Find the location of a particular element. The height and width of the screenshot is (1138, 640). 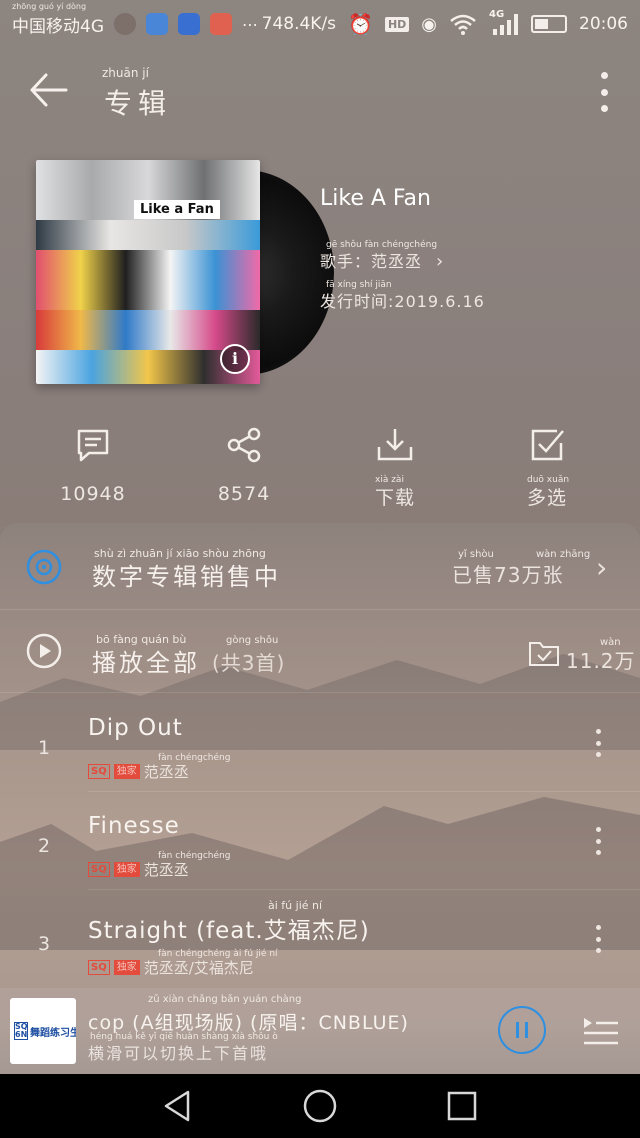

action-row: 10948 8574 xià zài 下载 duō xuǎn 多选 is located at coordinates (320, 470).